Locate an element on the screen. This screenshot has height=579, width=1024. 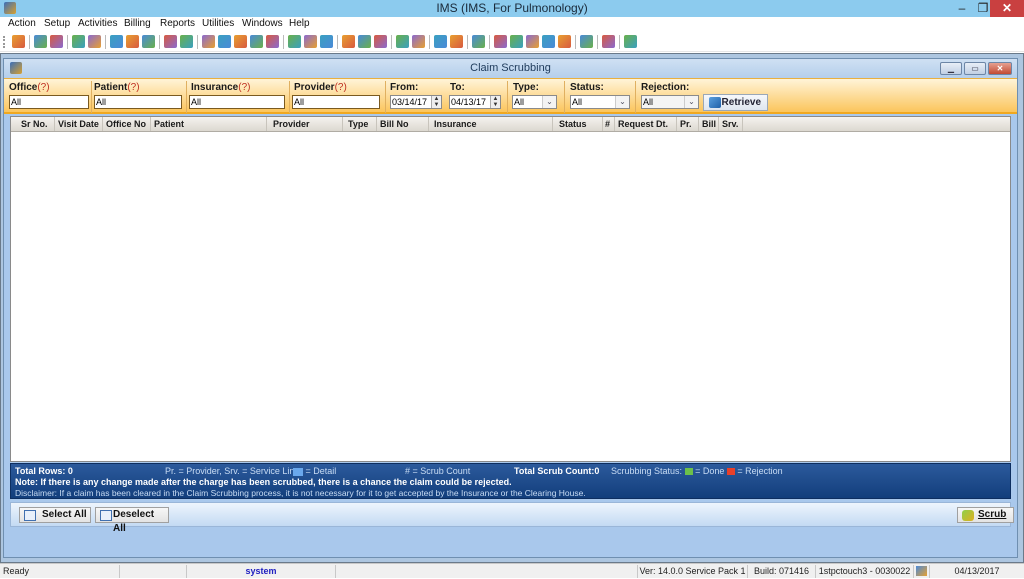
col-office-no: Office No is located at coordinates (127, 124).